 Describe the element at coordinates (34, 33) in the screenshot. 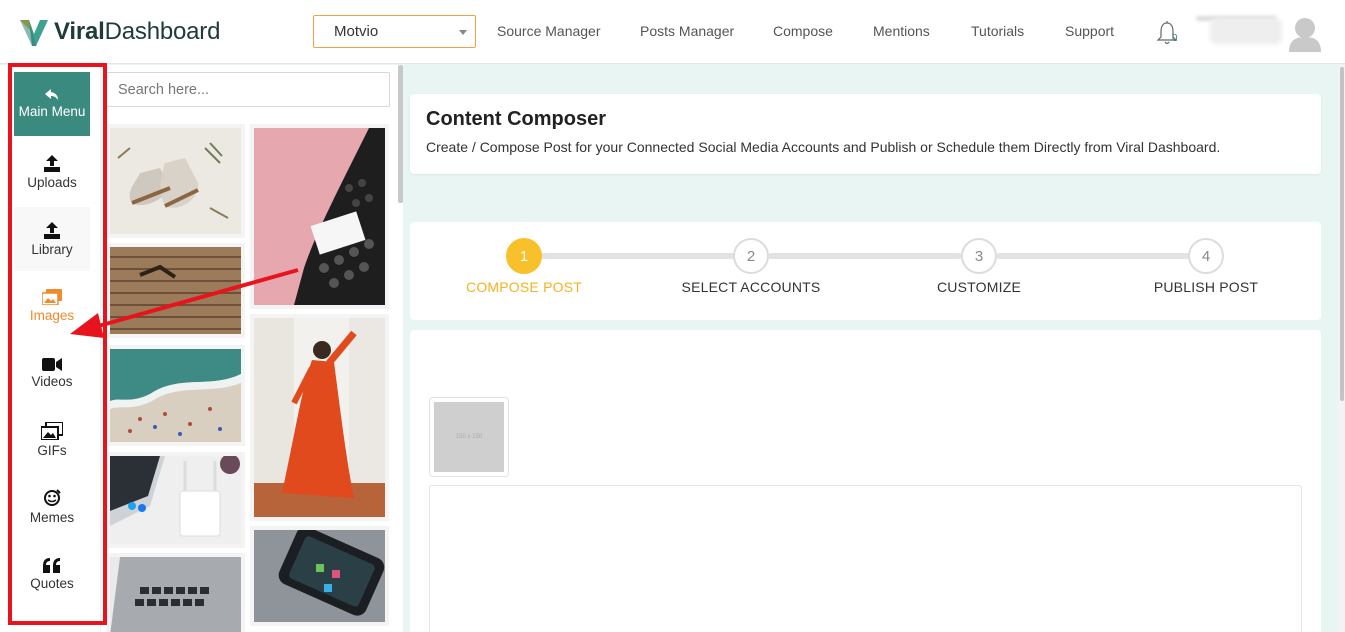

I see `viral-logo-icon` at that location.